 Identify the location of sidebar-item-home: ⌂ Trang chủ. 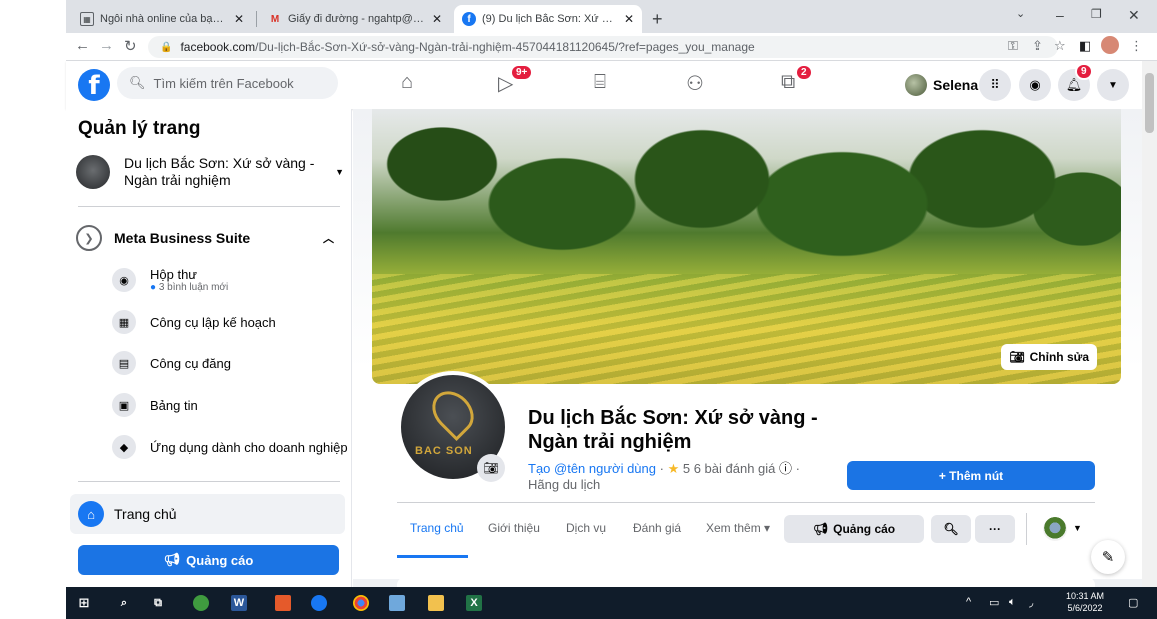
(207, 514).